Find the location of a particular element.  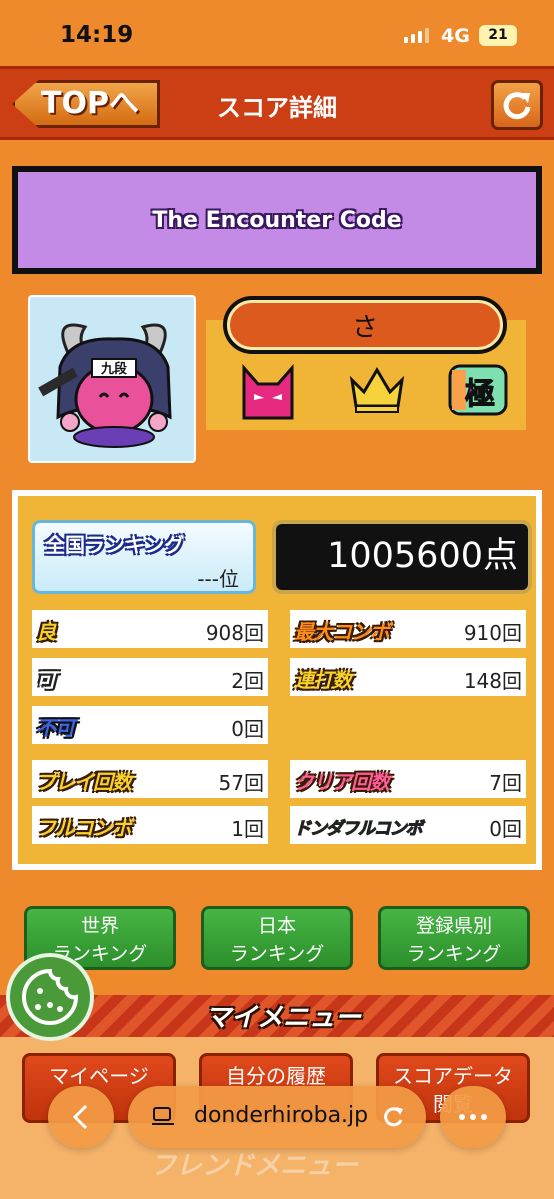

stat-clear-count: クリア回数 7回 is located at coordinates (408, 779).